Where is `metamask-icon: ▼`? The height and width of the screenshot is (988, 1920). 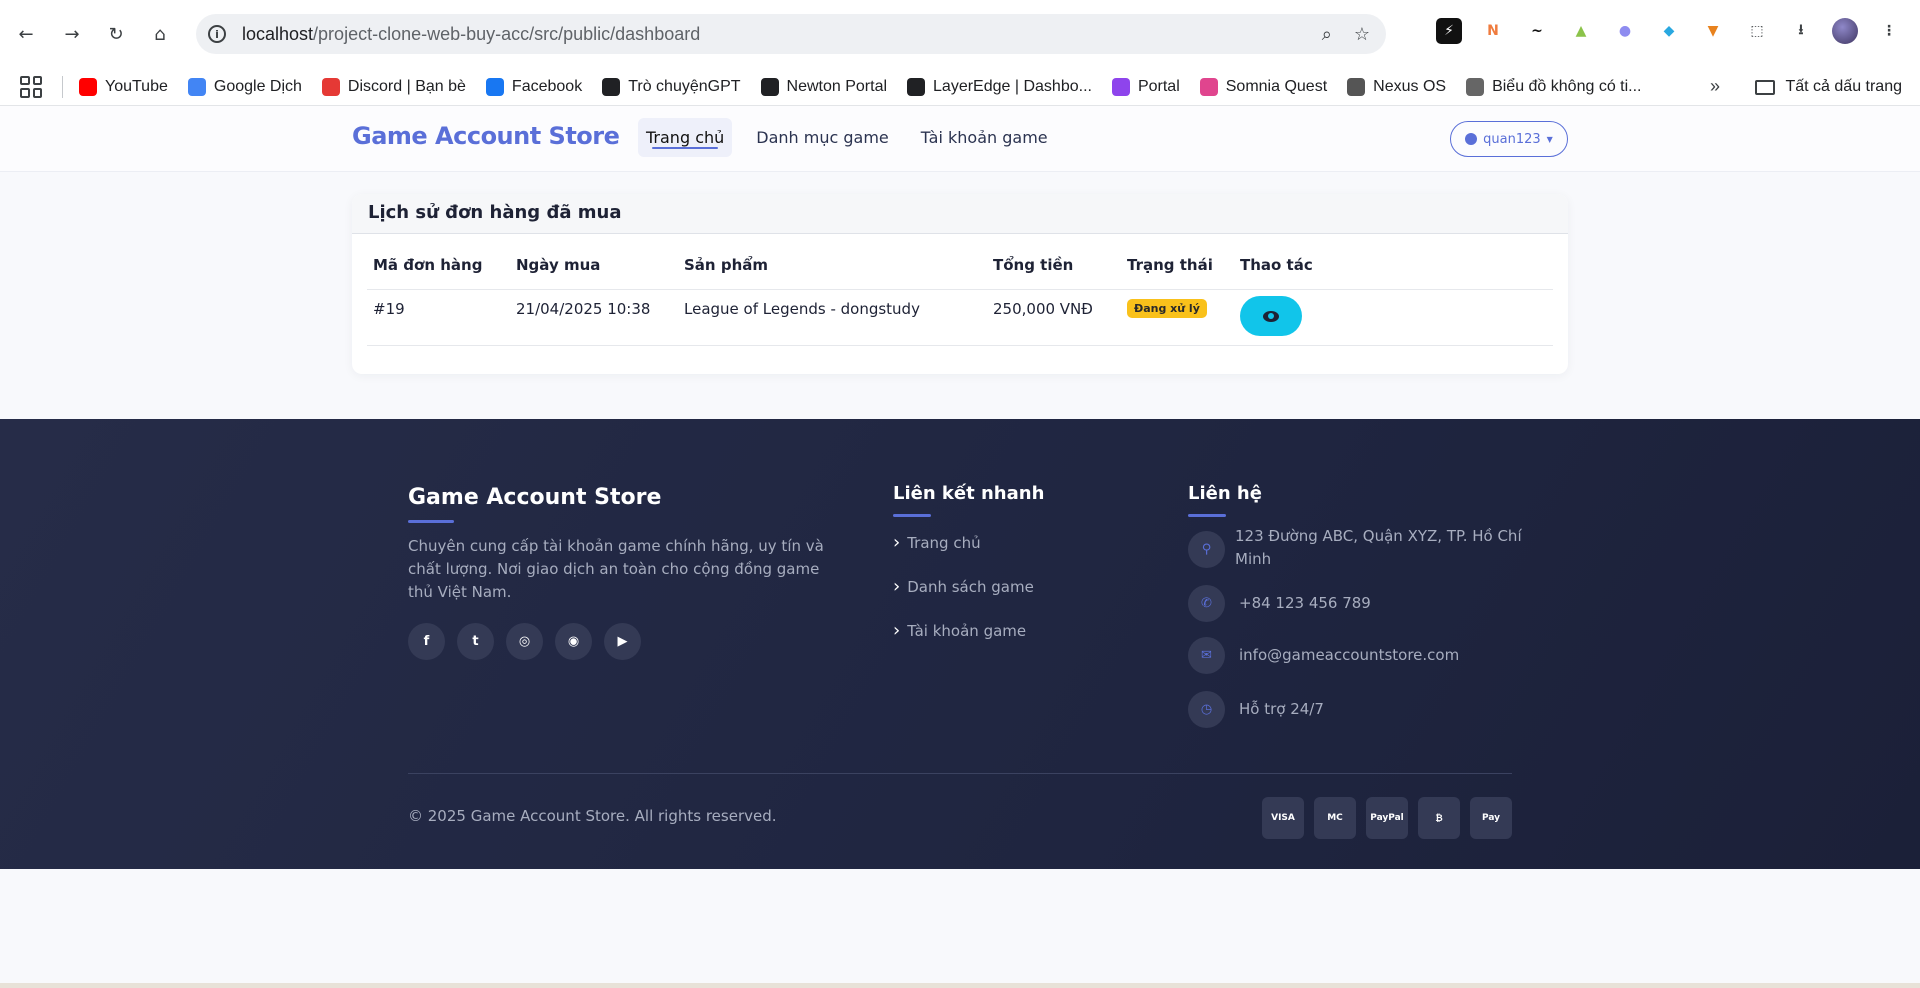 metamask-icon: ▼ is located at coordinates (1713, 31).